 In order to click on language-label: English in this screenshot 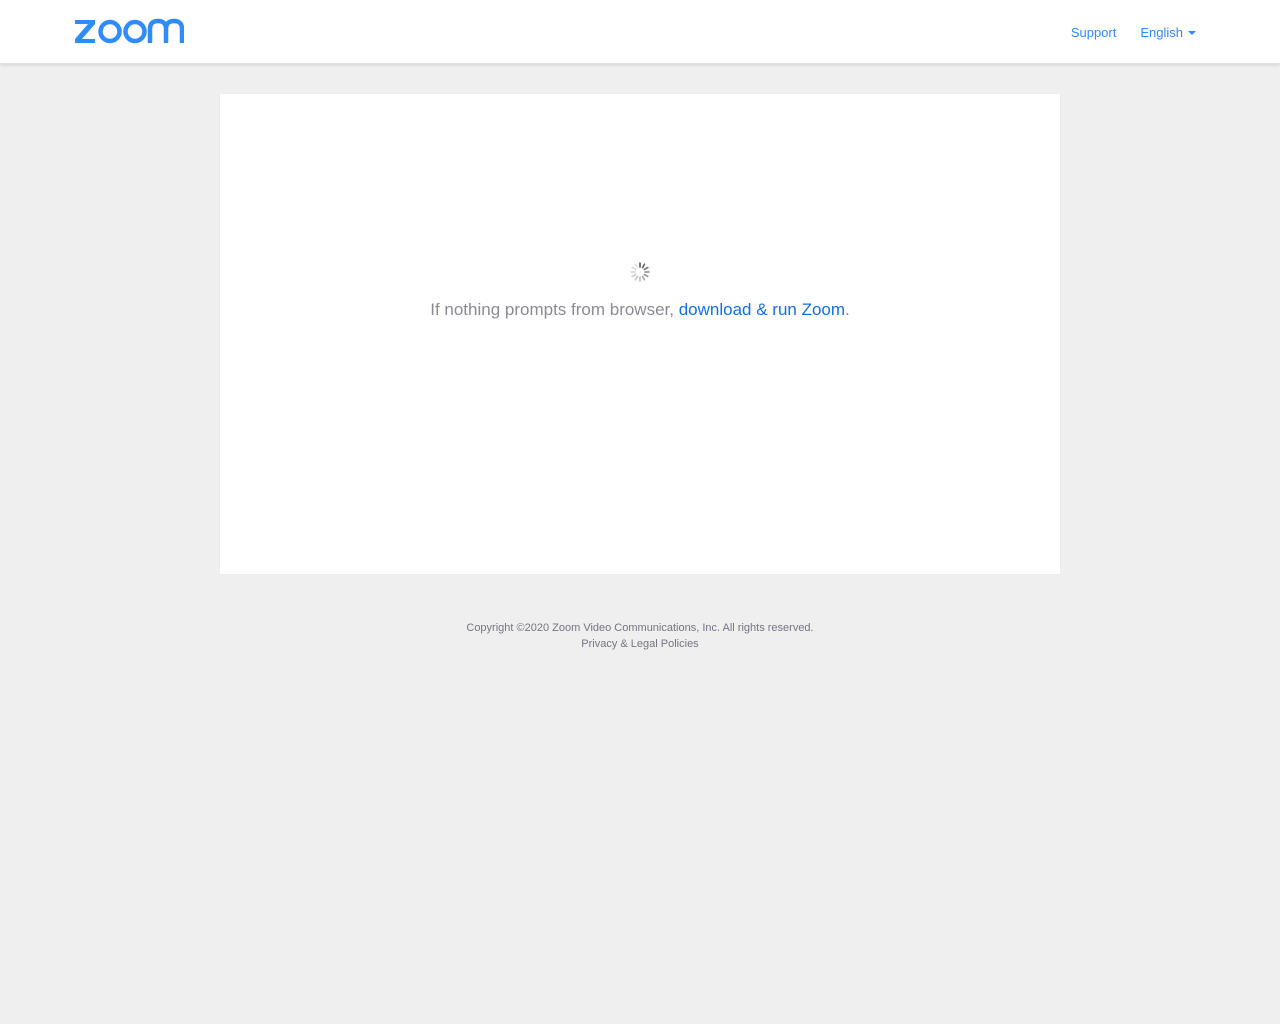, I will do `click(1161, 32)`.